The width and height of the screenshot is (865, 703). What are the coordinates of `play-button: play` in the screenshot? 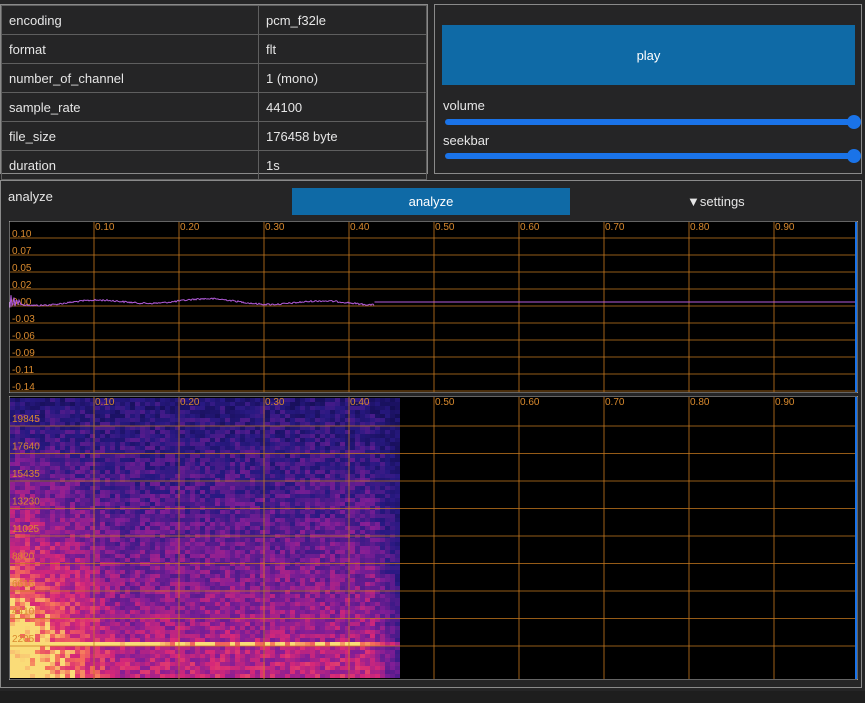 It's located at (648, 55).